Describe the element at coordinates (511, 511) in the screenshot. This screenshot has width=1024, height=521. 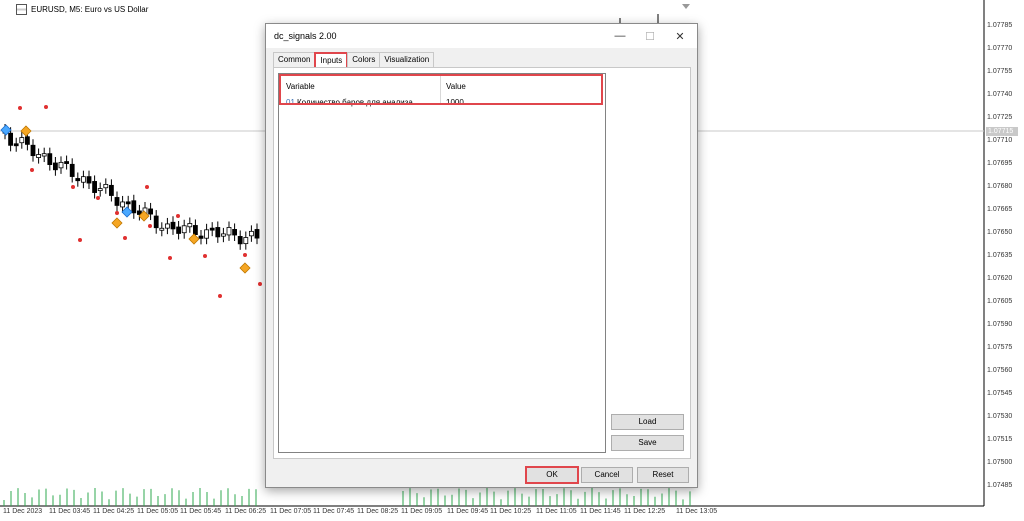
I see `time-tick-label: 11 Dec 10:25` at that location.